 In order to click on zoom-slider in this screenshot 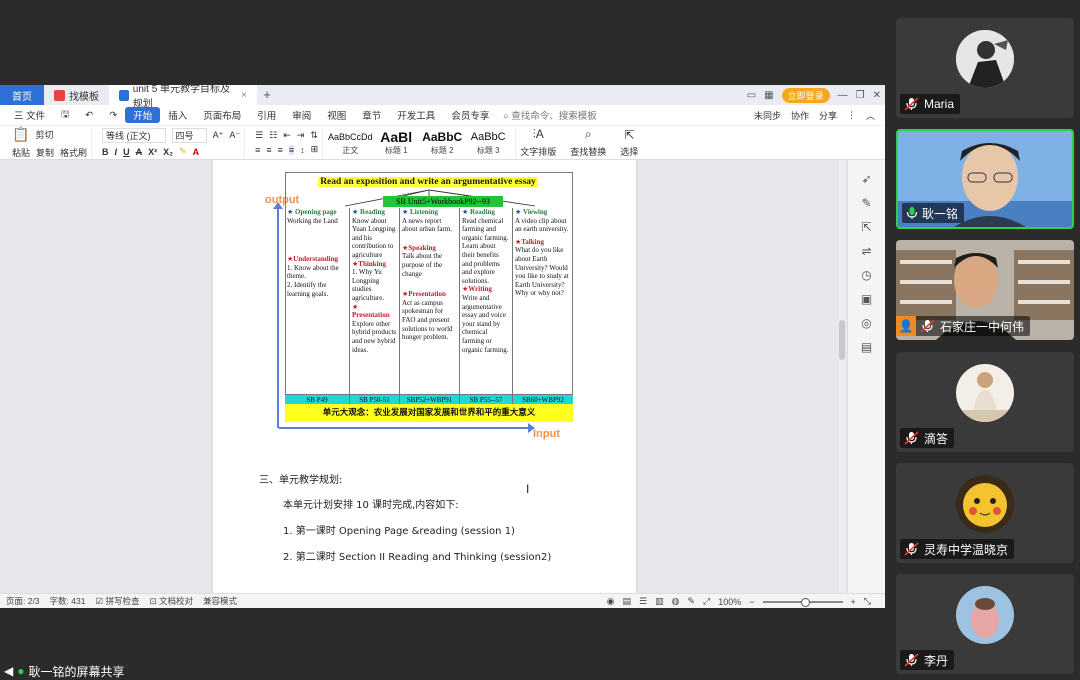, I will do `click(802, 602)`.